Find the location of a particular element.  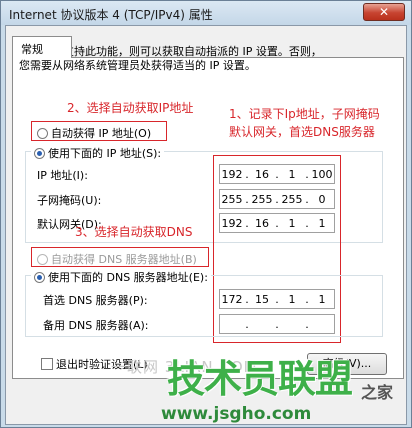

ip-octet: 1 is located at coordinates (292, 174).